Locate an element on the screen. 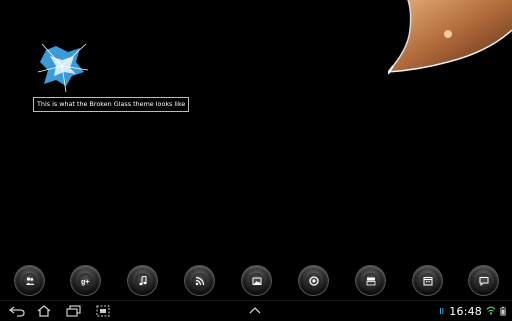 This screenshot has width=512, height=321. app-drawer-handle is located at coordinates (255, 311).